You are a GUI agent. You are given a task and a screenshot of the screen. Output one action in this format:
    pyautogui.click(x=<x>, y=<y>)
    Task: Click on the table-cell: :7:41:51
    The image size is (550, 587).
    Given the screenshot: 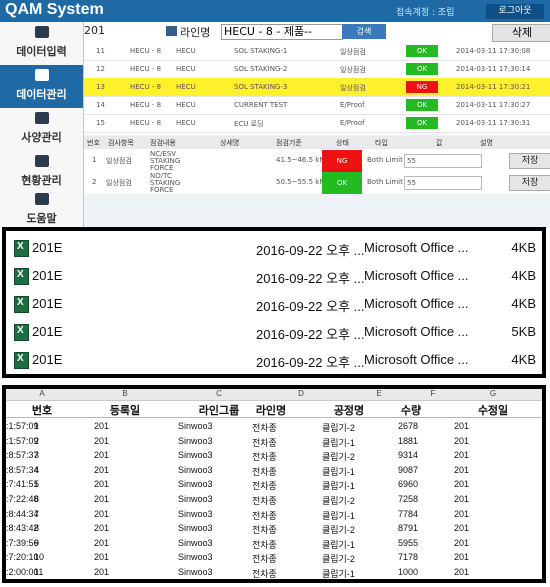 What is the action you would take?
    pyautogui.click(x=22, y=484)
    